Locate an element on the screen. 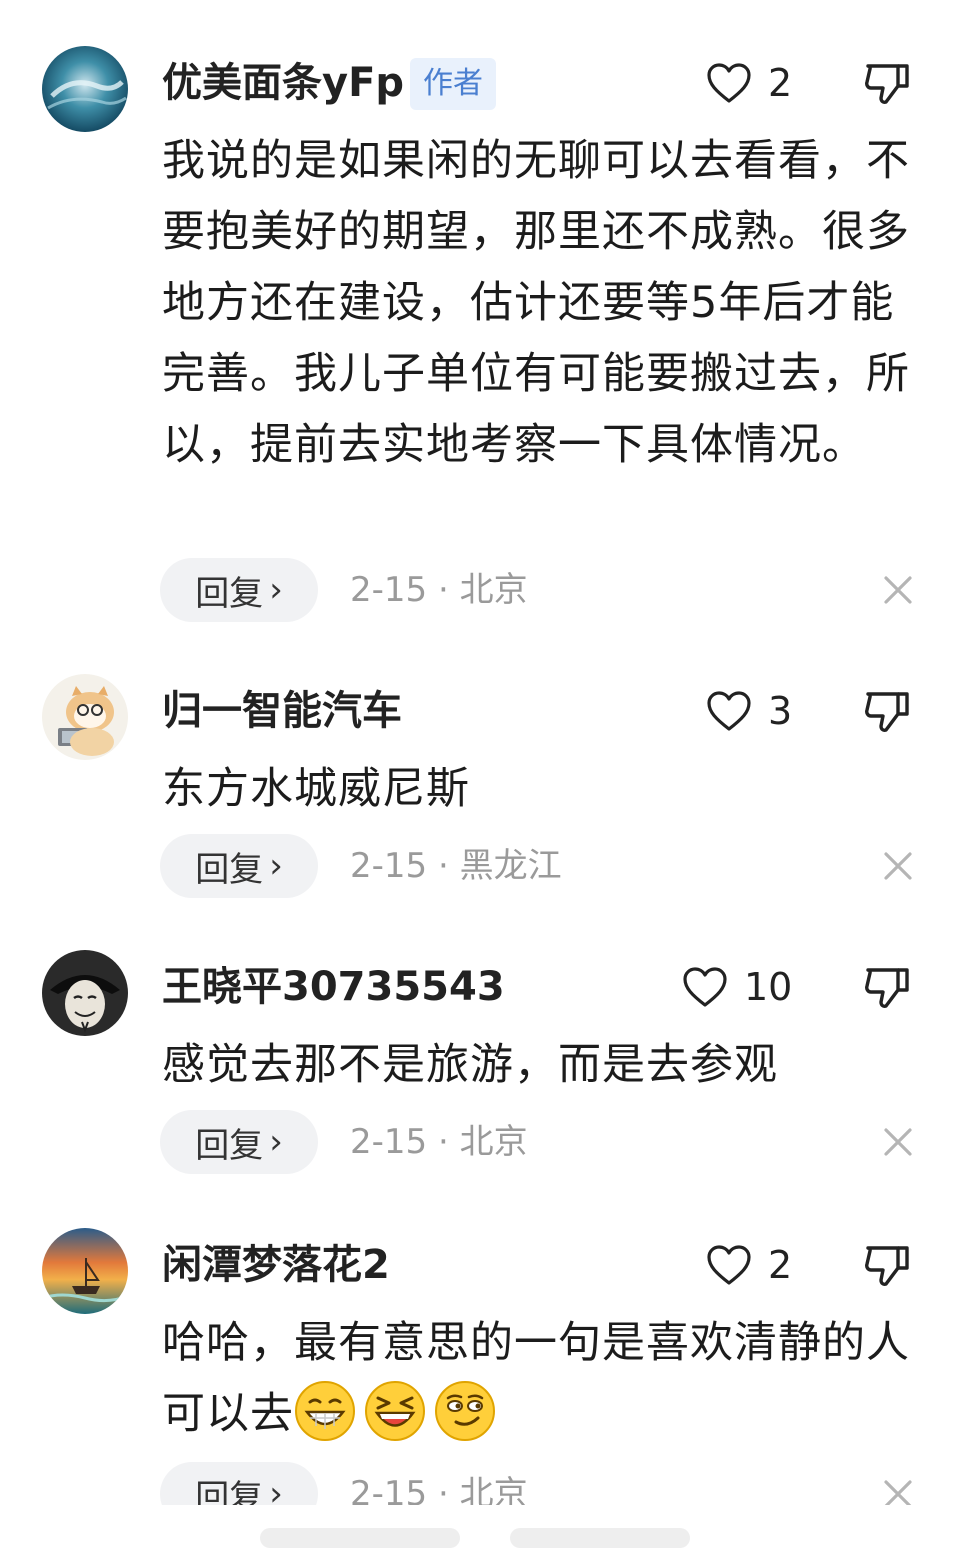  like-button: 3 is located at coordinates (749, 711).